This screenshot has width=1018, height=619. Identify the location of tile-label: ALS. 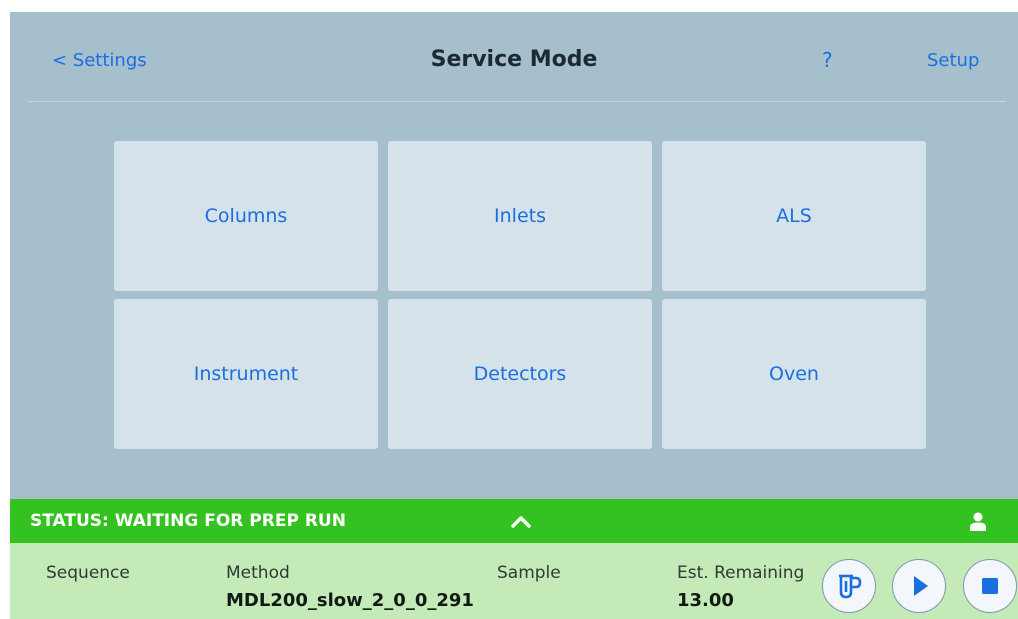
(794, 216).